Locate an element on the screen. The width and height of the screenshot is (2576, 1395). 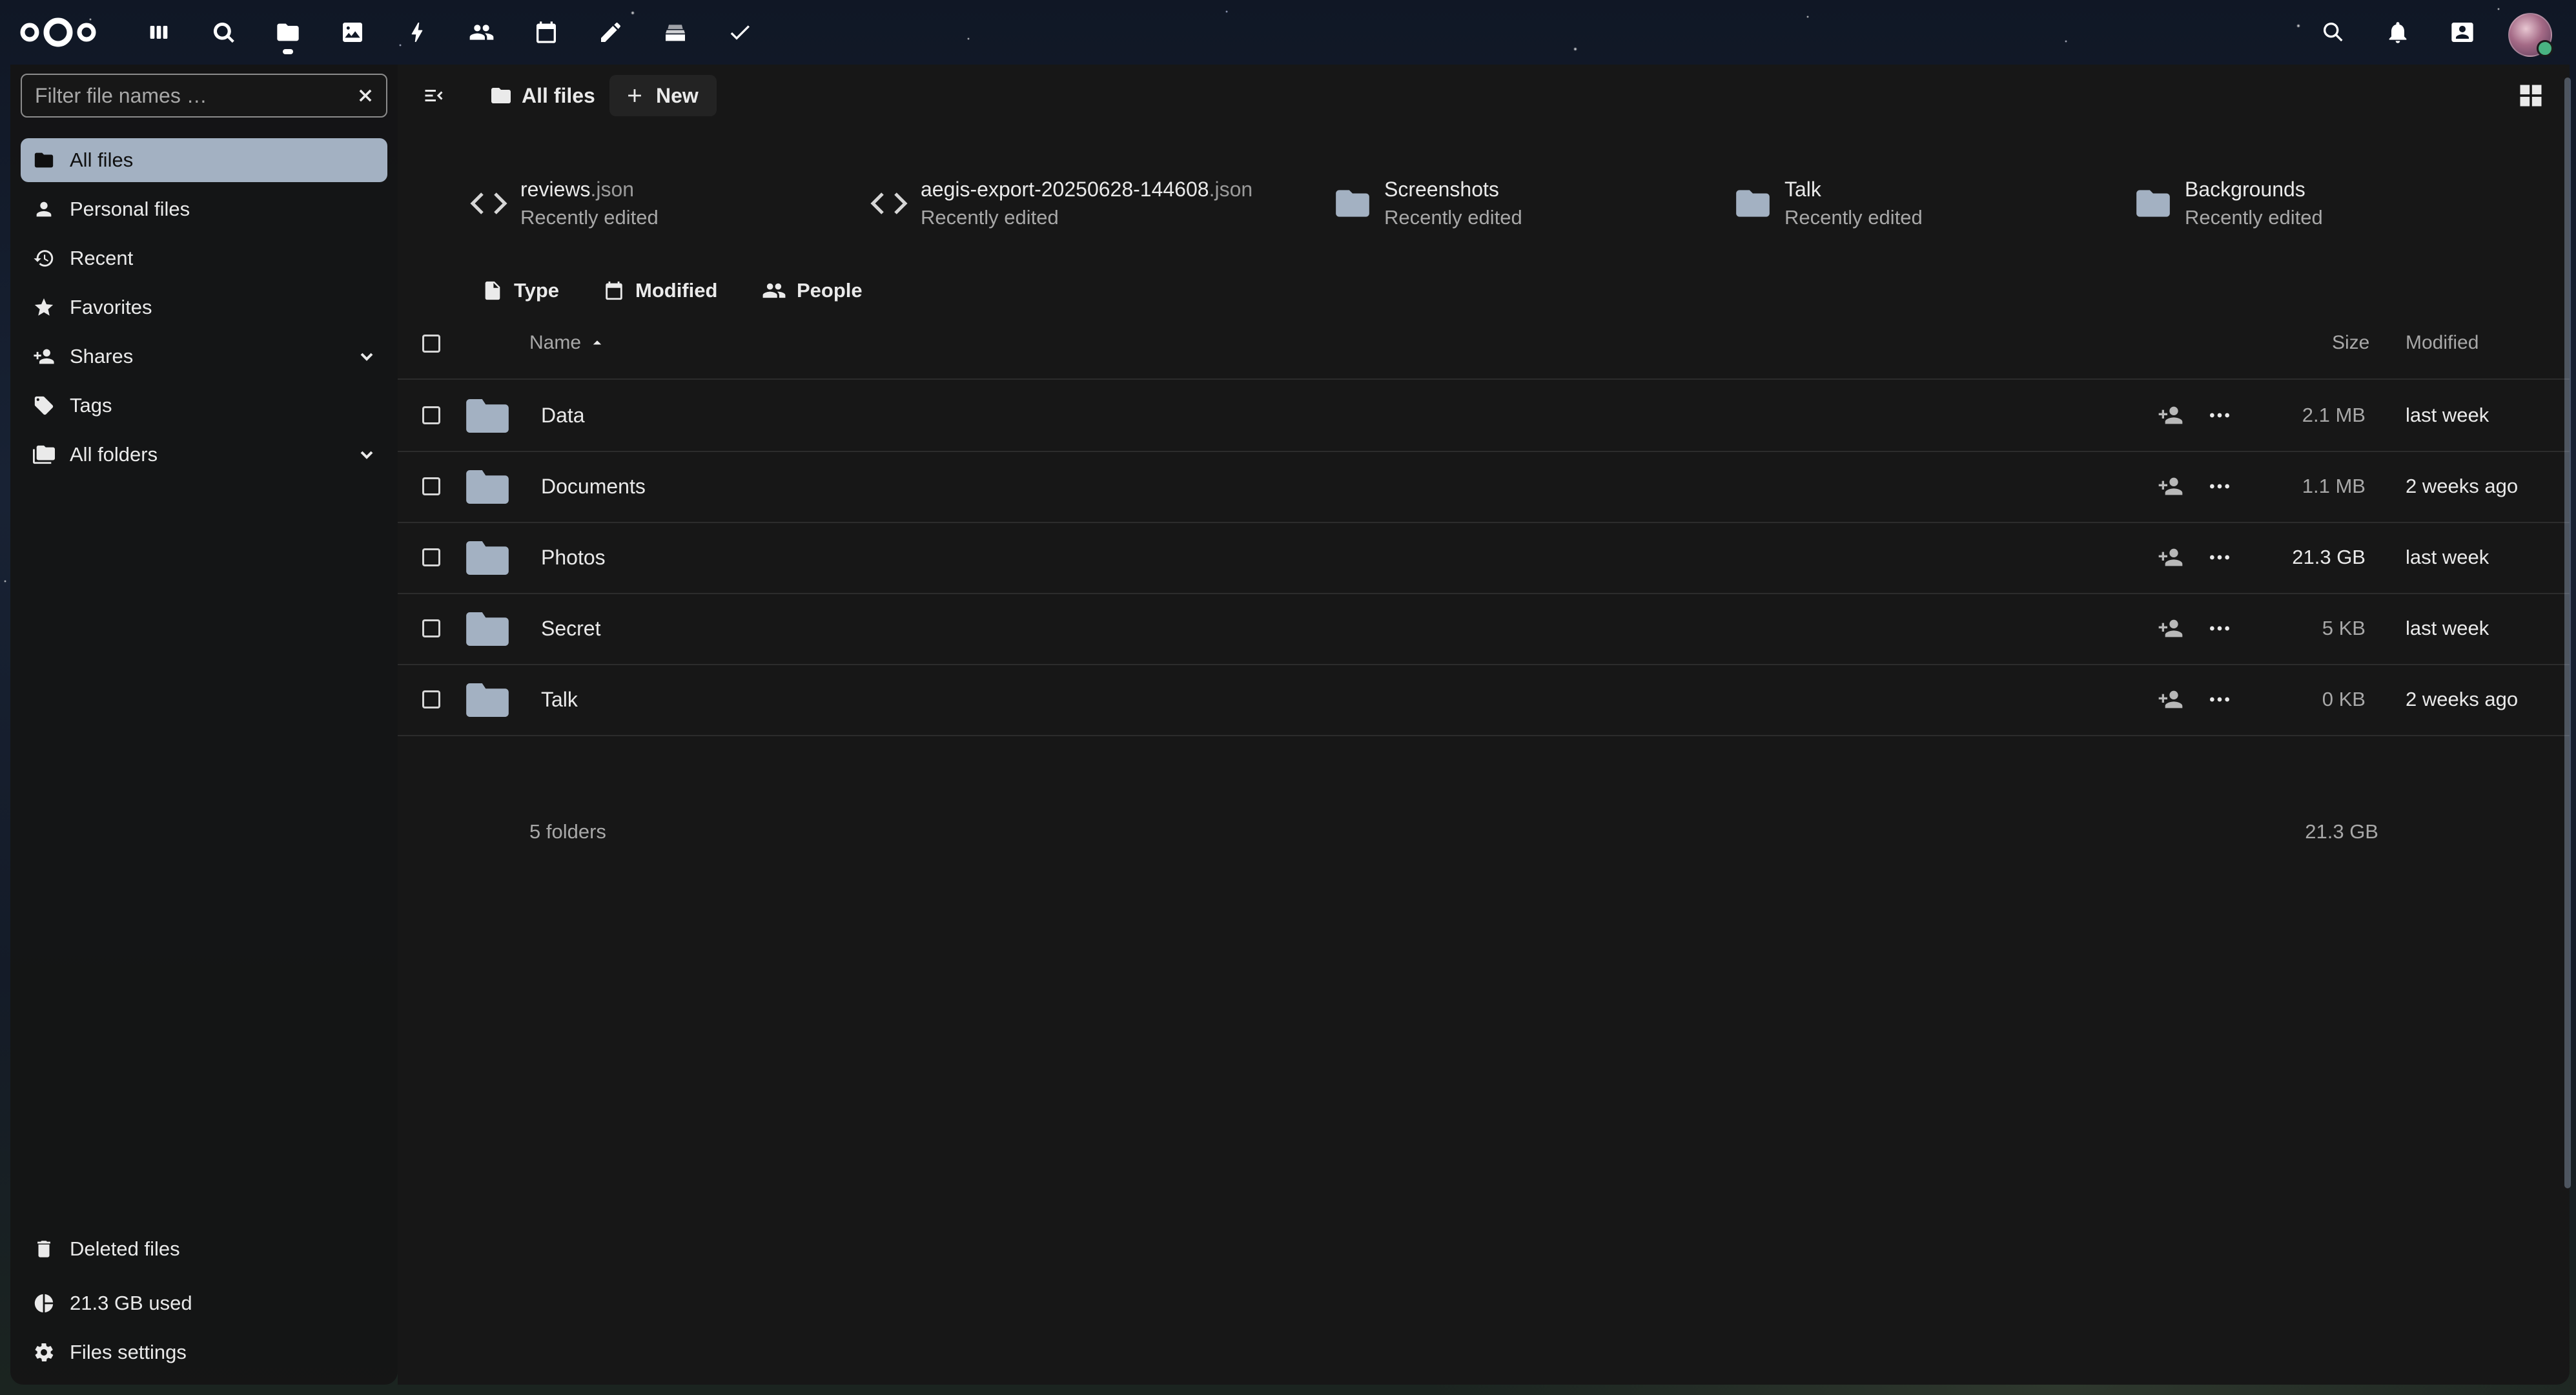
nextcloud-logo is located at coordinates (58, 32).